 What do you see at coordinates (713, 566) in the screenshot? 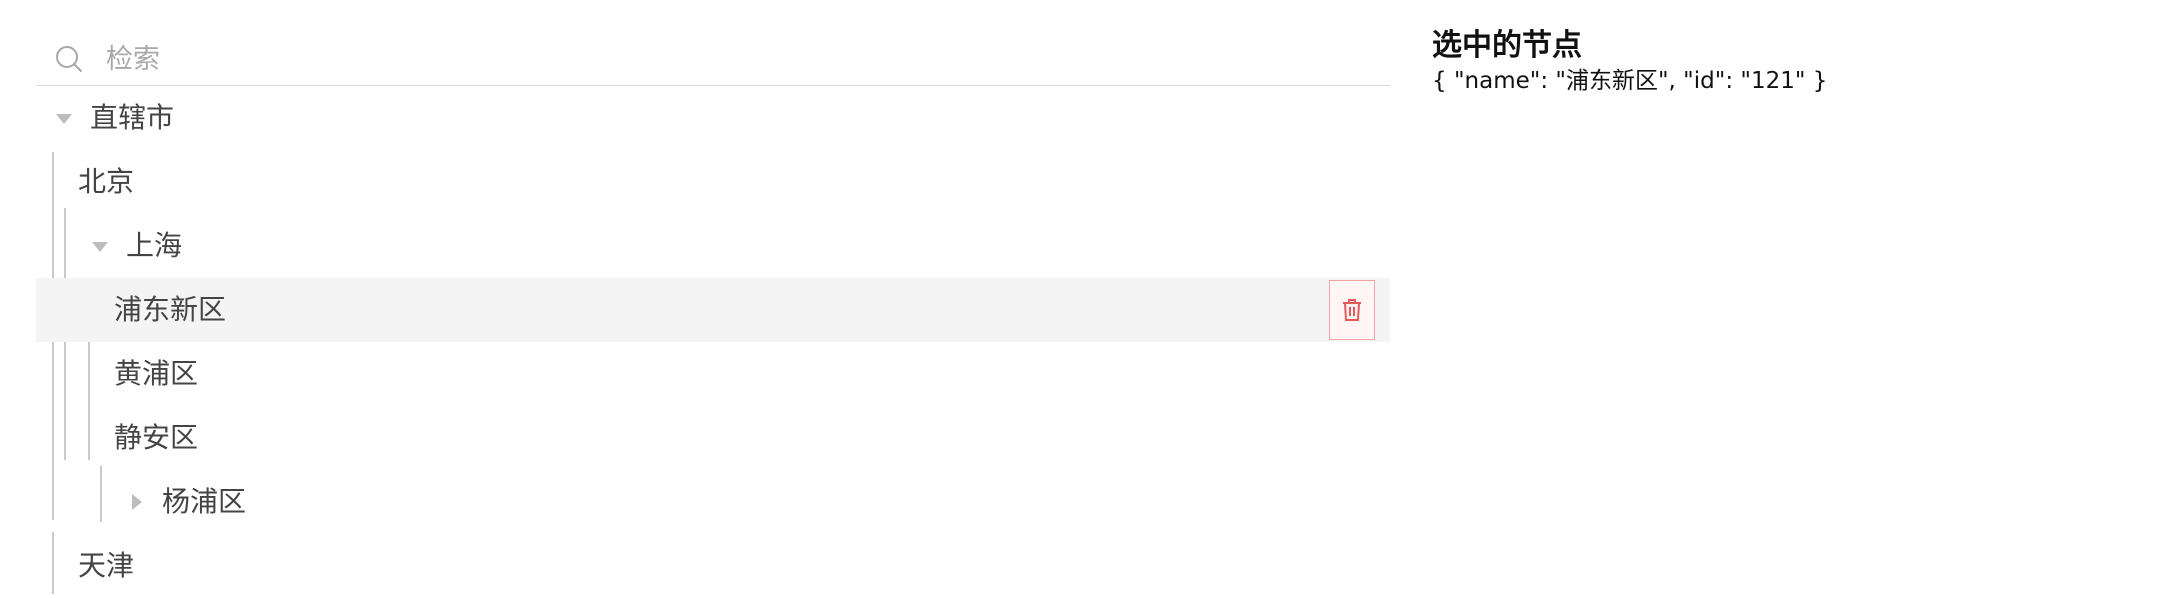
I see `tree-node: 天津` at bounding box center [713, 566].